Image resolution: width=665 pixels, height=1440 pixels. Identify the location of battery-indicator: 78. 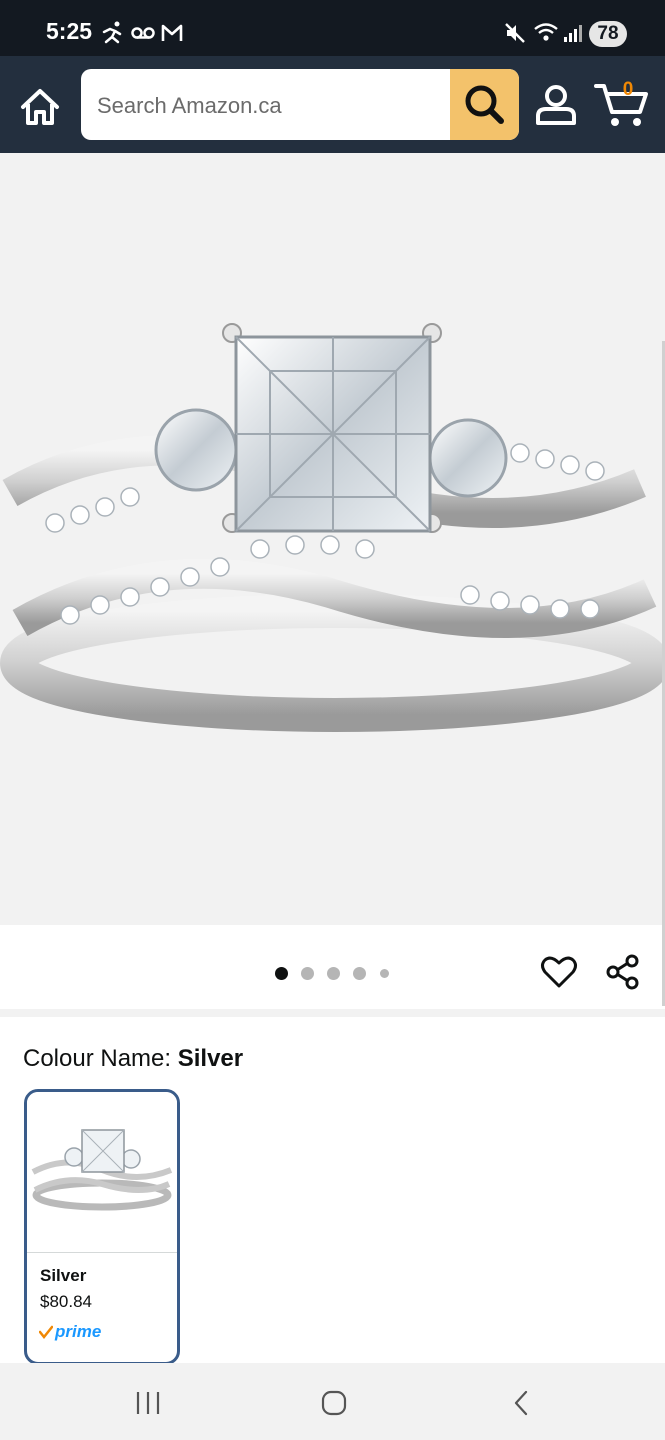
(608, 34).